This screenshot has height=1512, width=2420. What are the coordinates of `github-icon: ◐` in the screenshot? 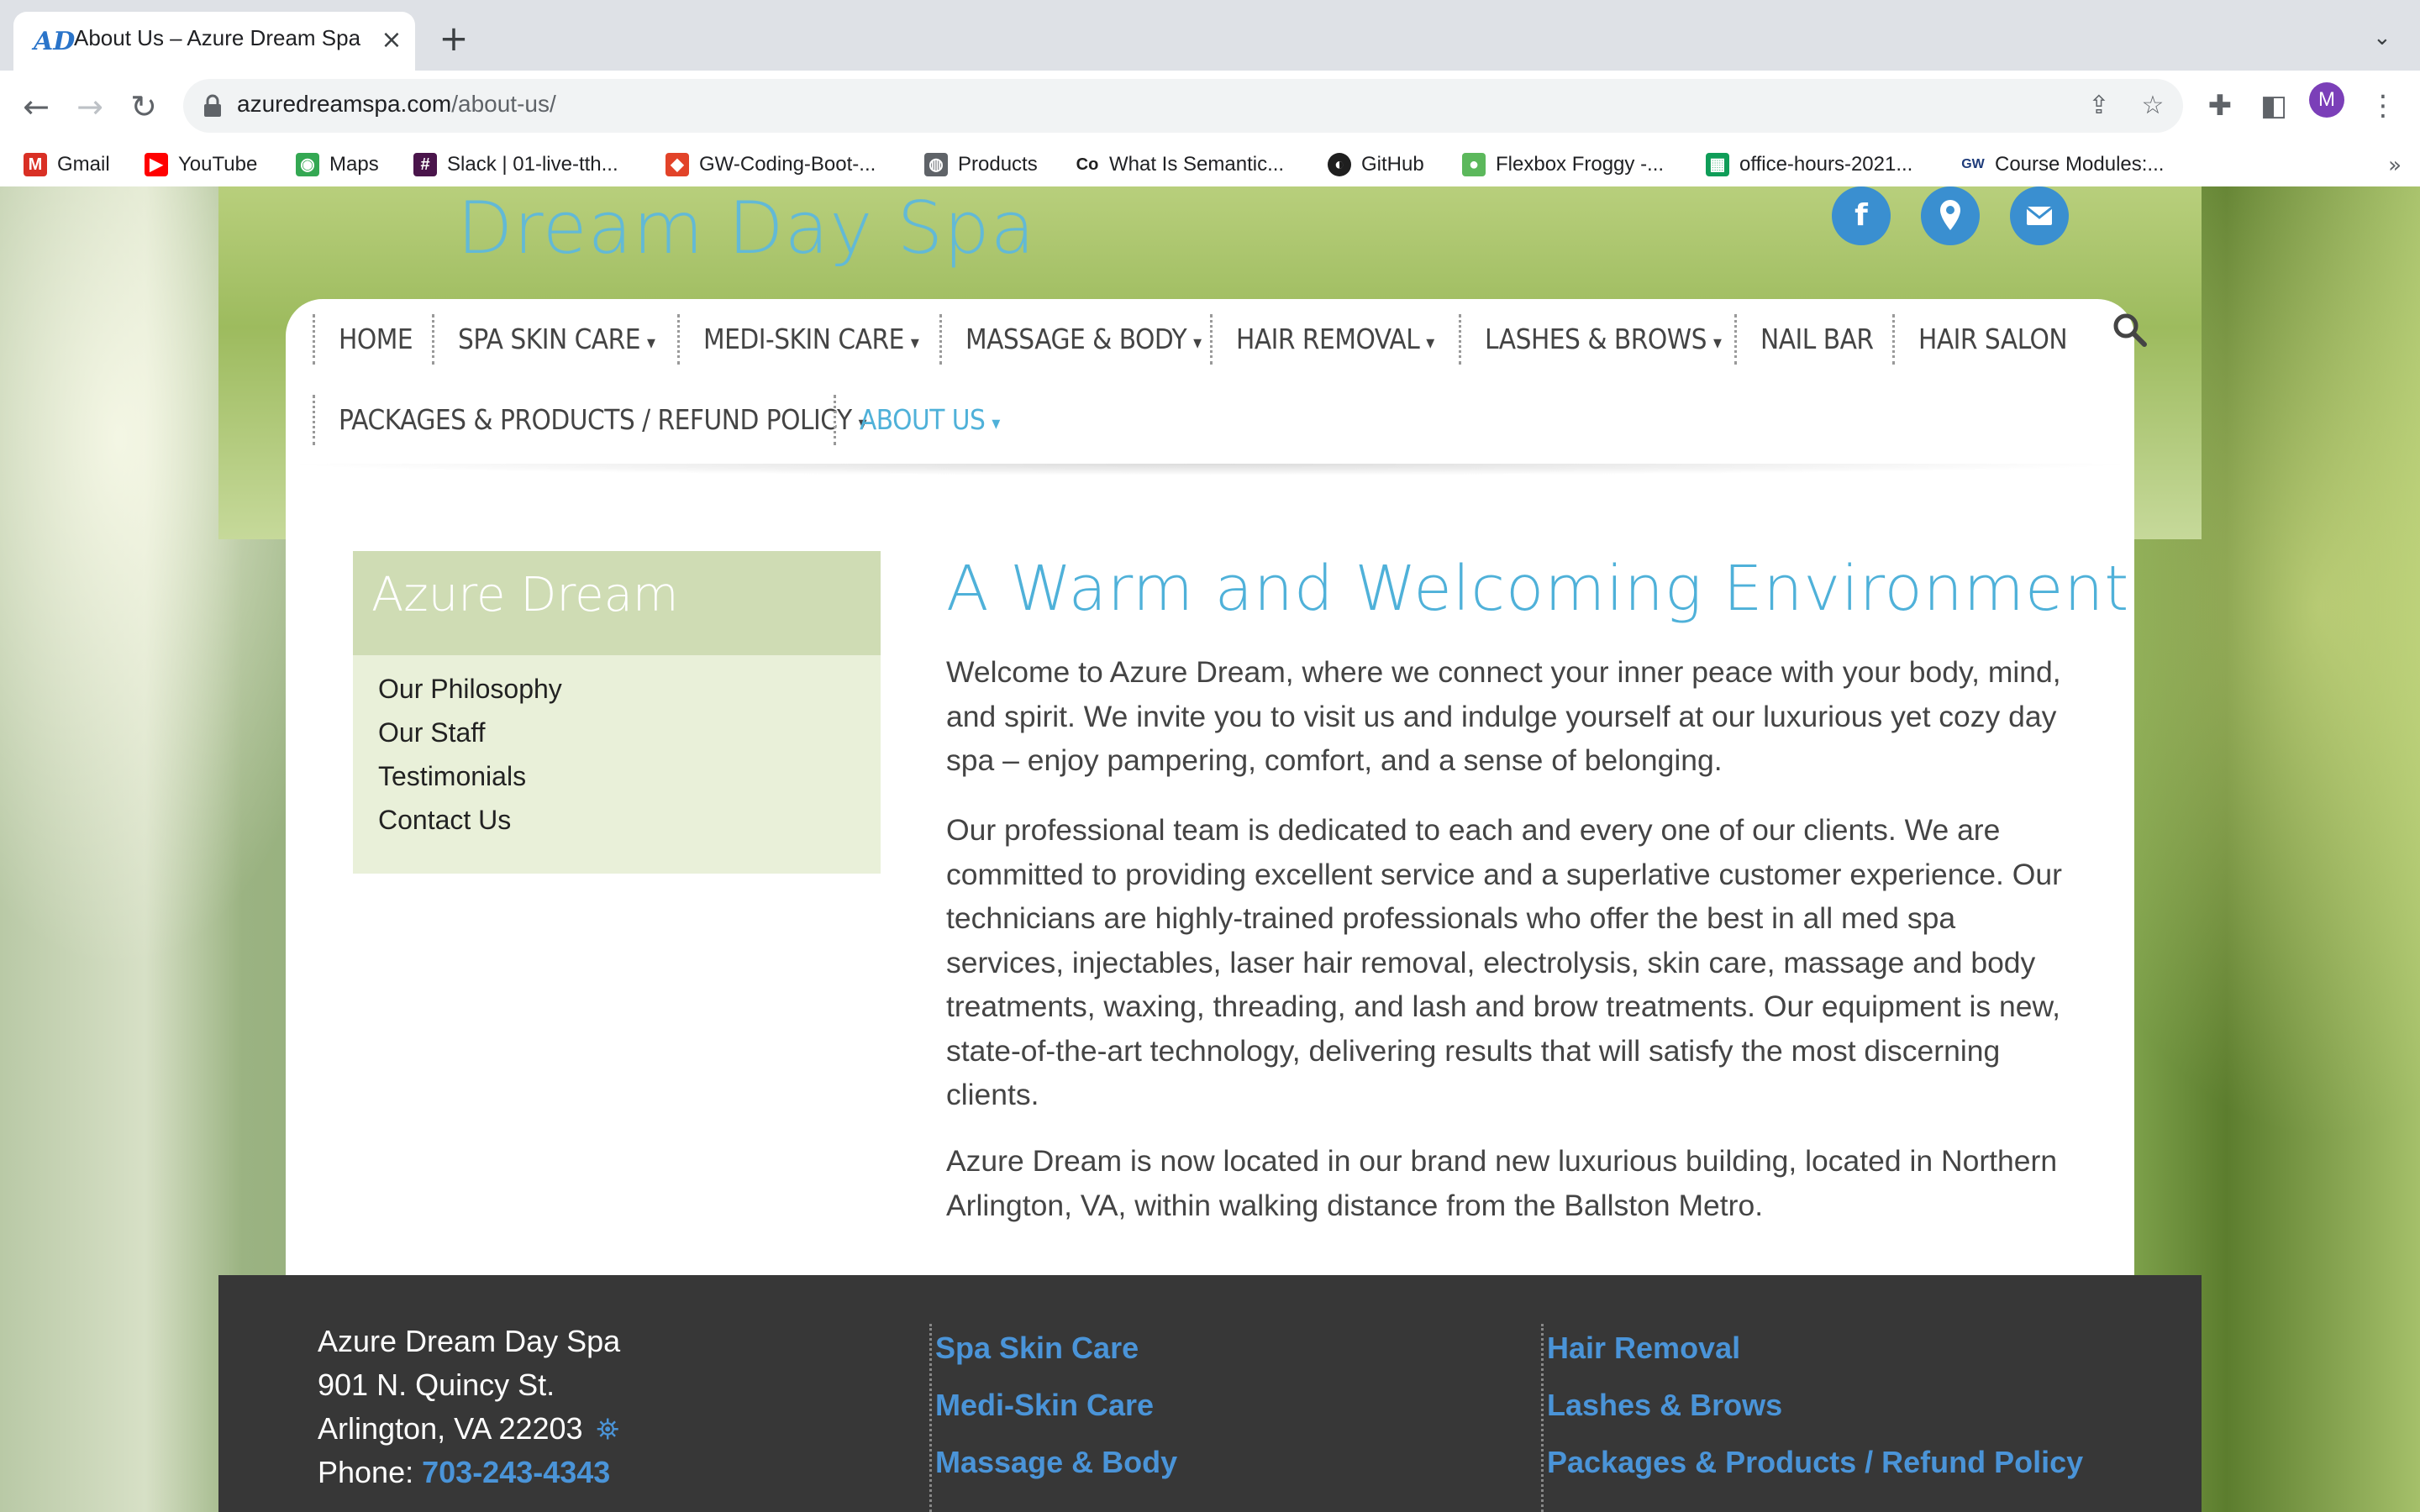 It's located at (1339, 164).